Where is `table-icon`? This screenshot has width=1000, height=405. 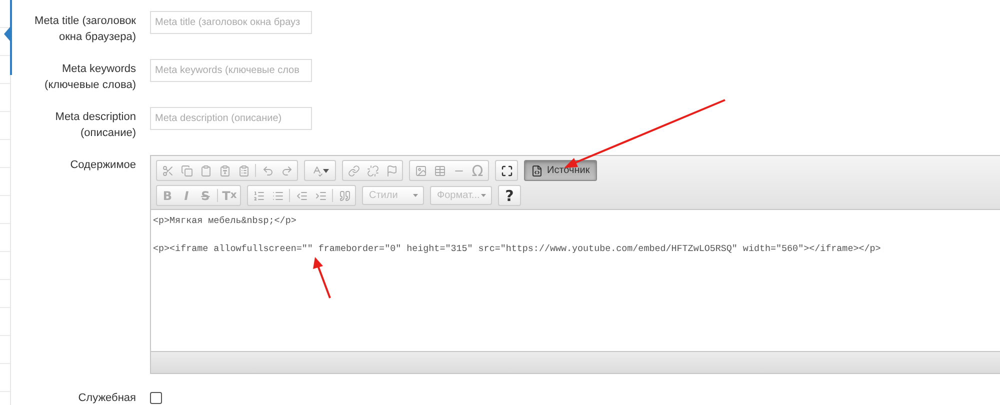 table-icon is located at coordinates (440, 170).